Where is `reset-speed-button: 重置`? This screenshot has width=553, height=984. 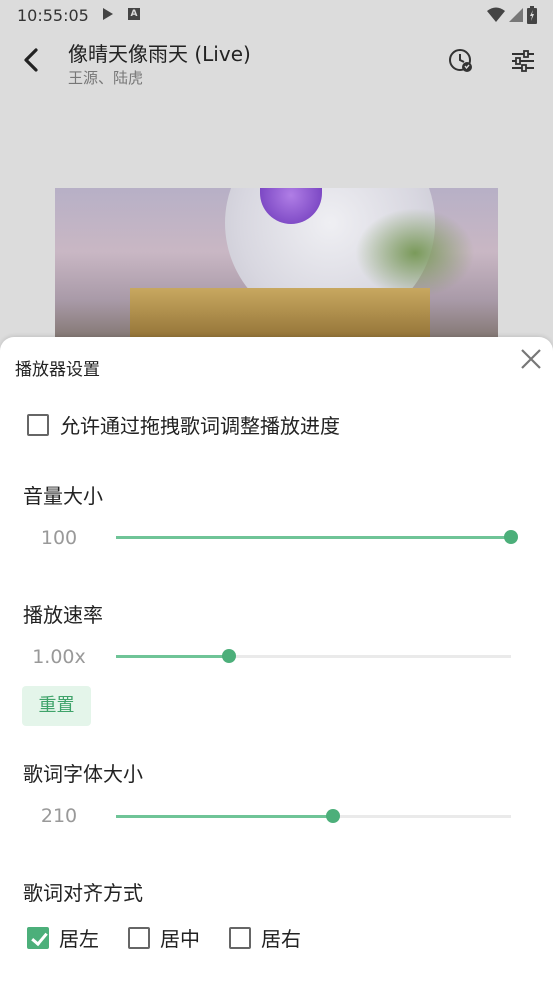
reset-speed-button: 重置 is located at coordinates (56, 706).